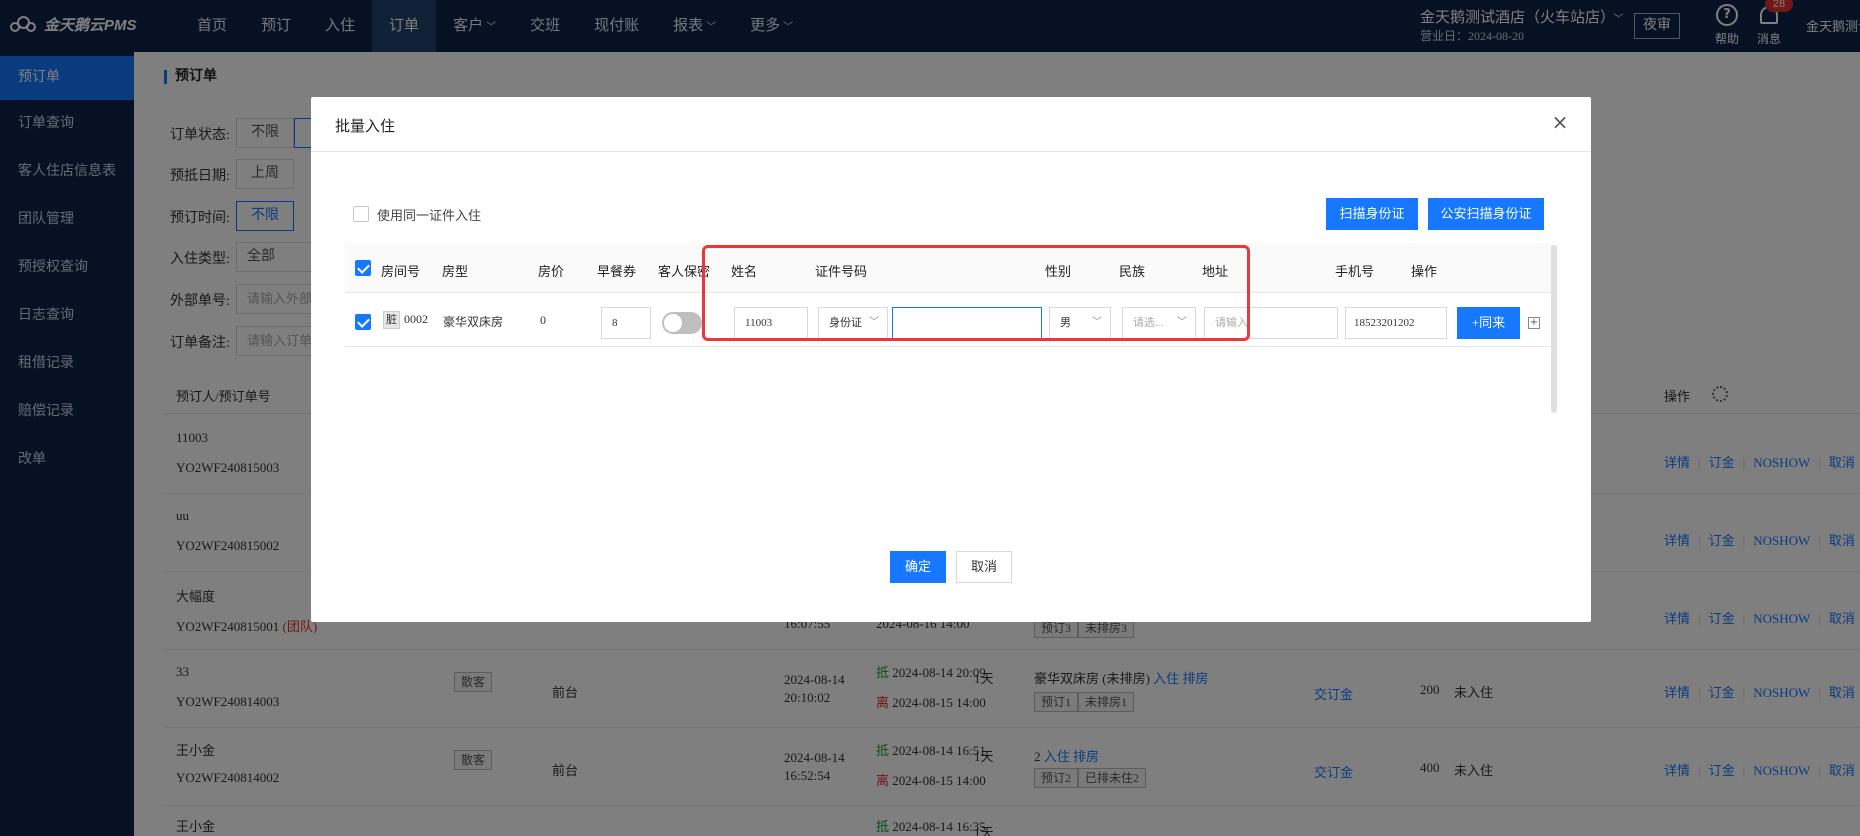 The image size is (1860, 836). I want to click on confirm-button: 确定, so click(918, 567).